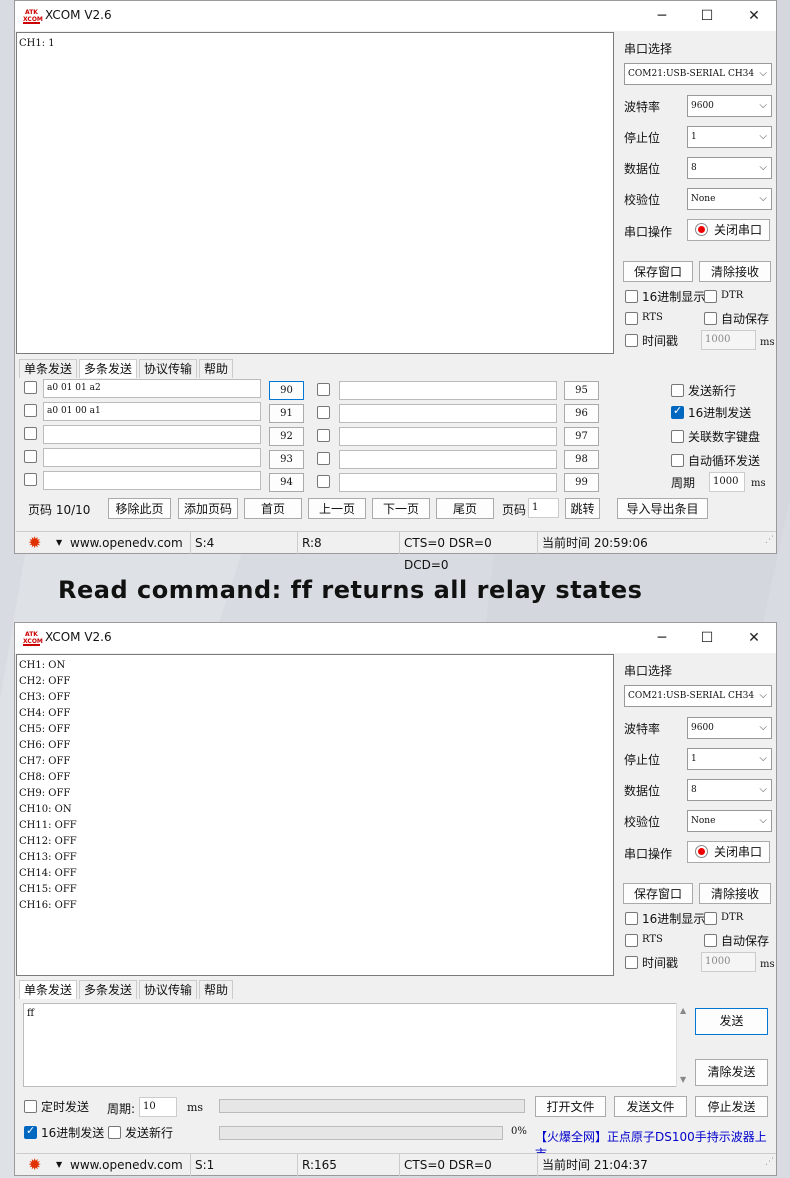  Describe the element at coordinates (677, 460) in the screenshot. I see `auto-loop-checkbox` at that location.